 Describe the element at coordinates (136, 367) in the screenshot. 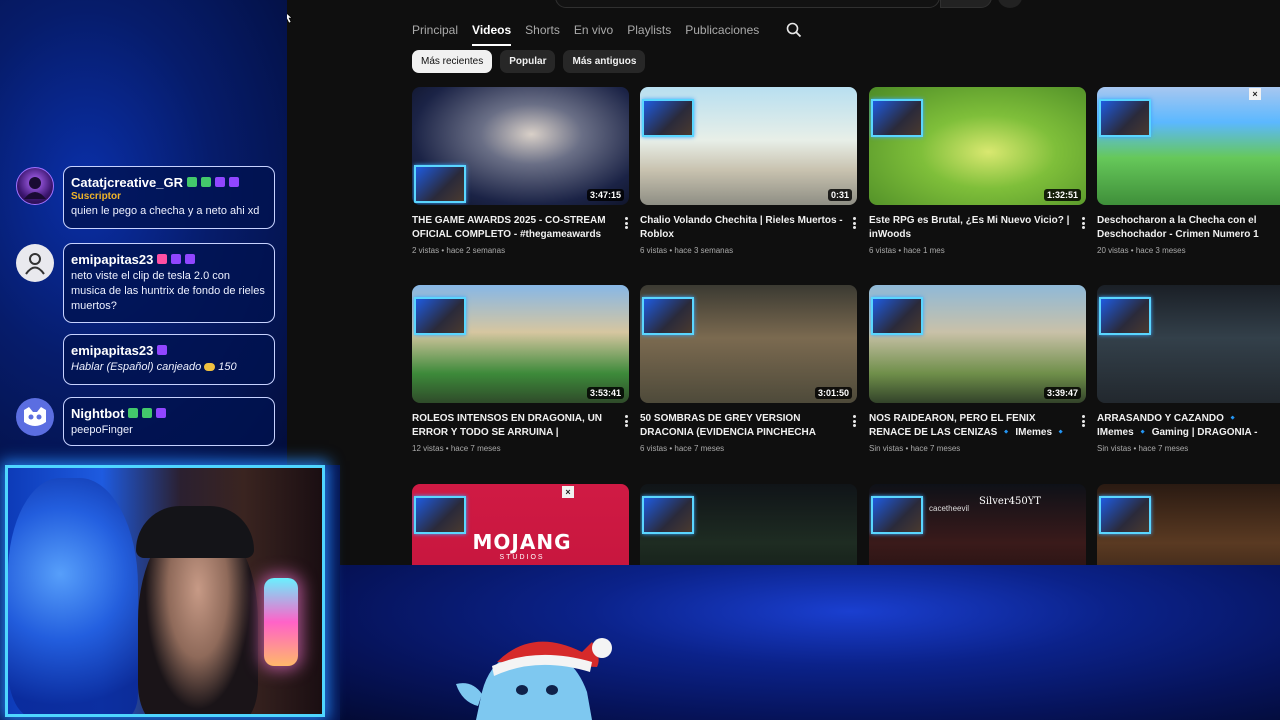

I see `redeem-text: Hablar (Español) canjeado` at that location.